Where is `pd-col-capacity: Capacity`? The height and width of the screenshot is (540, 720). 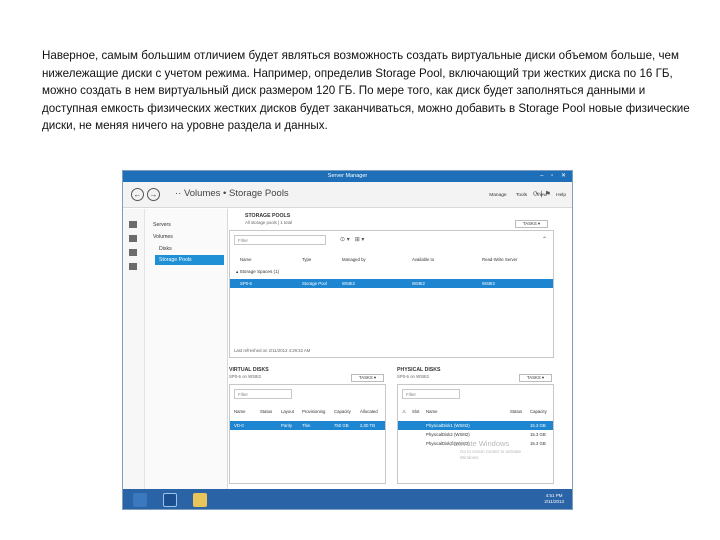 pd-col-capacity: Capacity is located at coordinates (538, 411).